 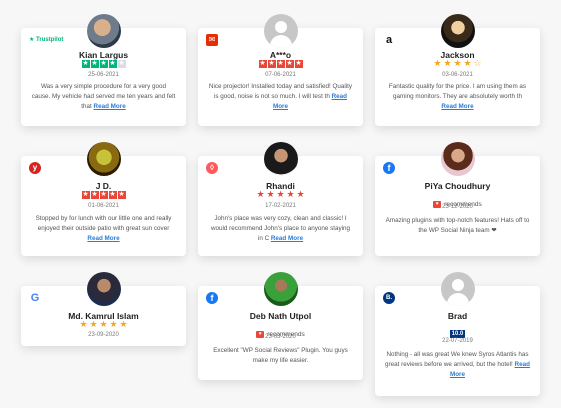 I want to click on airbnb-icon: ◊, so click(x=212, y=168).